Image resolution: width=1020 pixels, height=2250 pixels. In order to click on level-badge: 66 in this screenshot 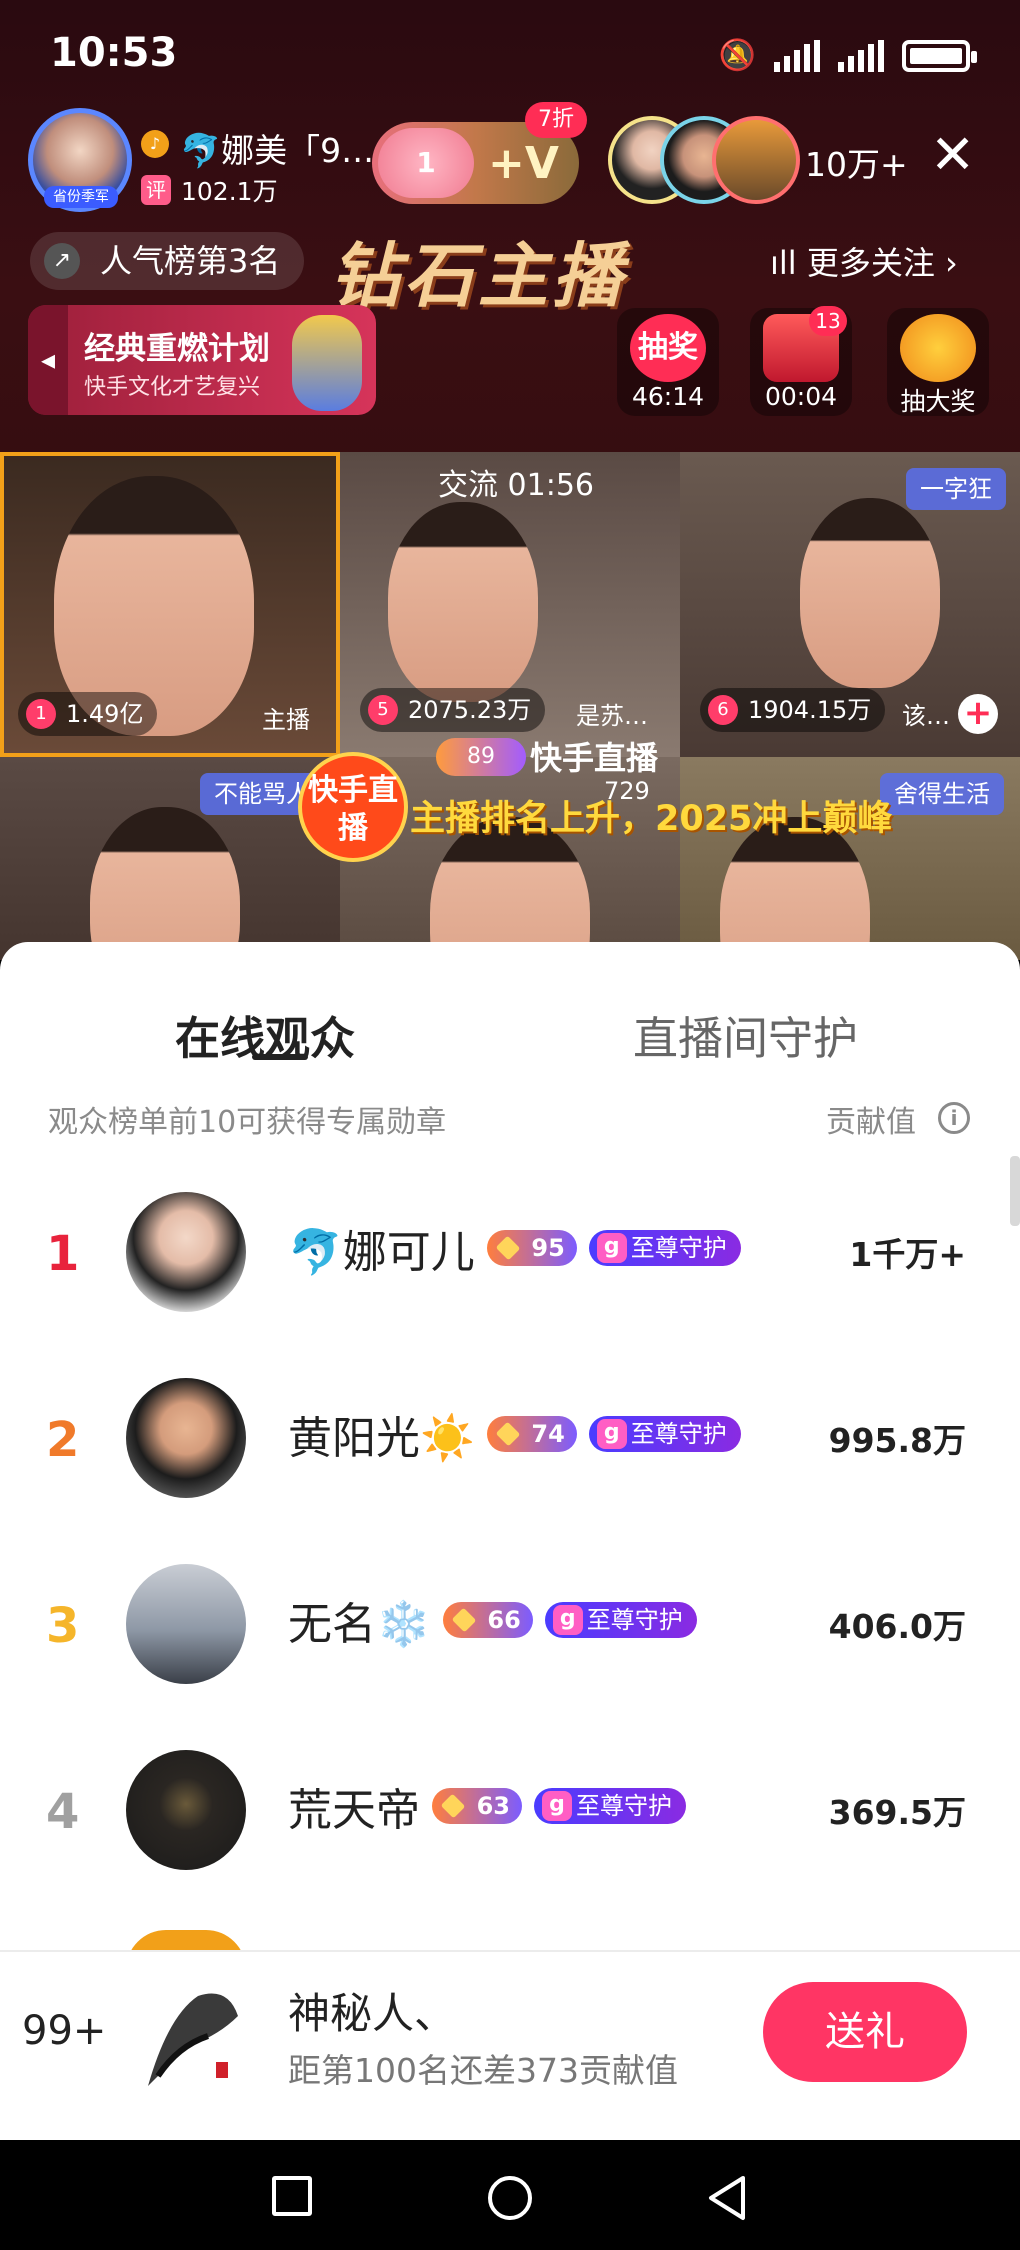, I will do `click(487, 1620)`.